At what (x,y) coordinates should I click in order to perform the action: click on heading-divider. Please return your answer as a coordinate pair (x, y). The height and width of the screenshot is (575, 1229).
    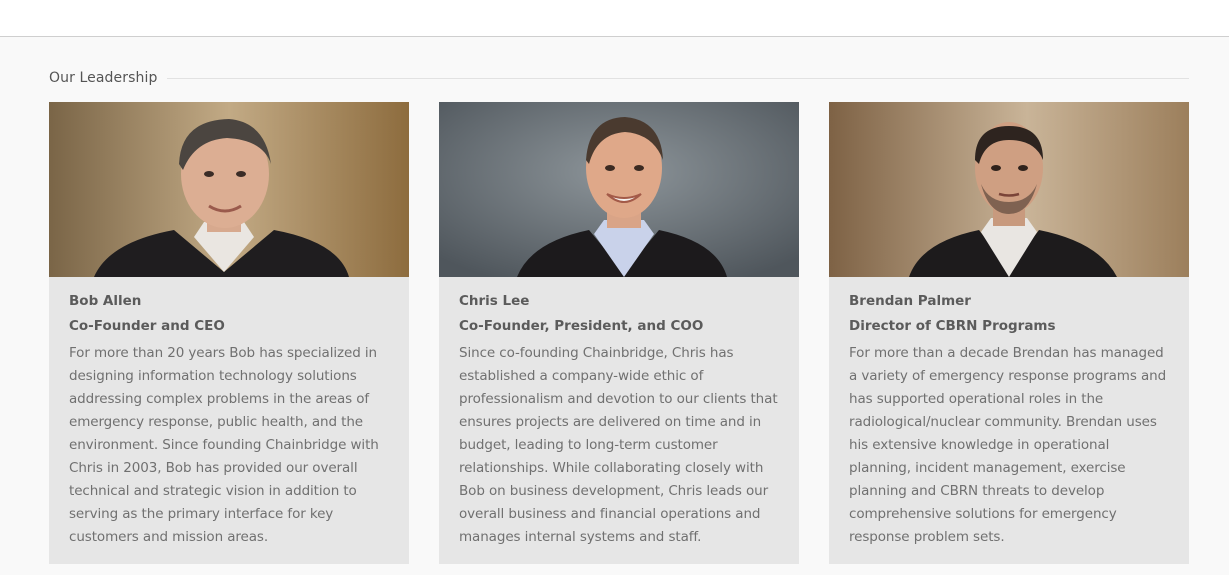
    Looking at the image, I should click on (678, 78).